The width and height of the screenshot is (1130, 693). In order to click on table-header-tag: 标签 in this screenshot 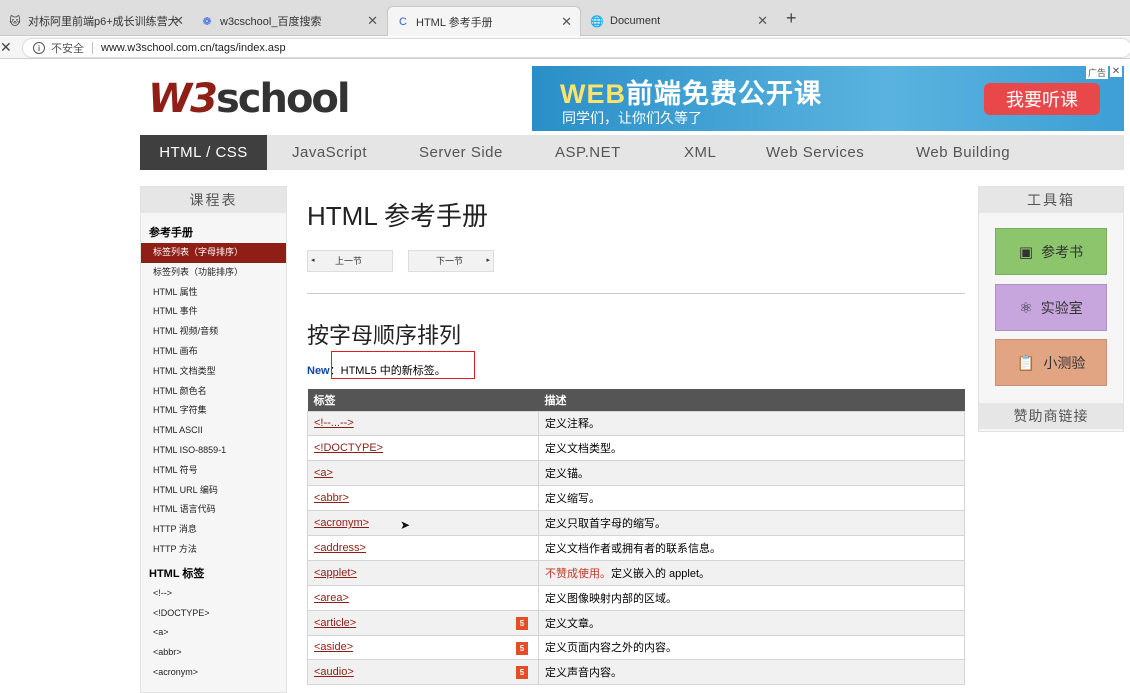, I will do `click(423, 400)`.